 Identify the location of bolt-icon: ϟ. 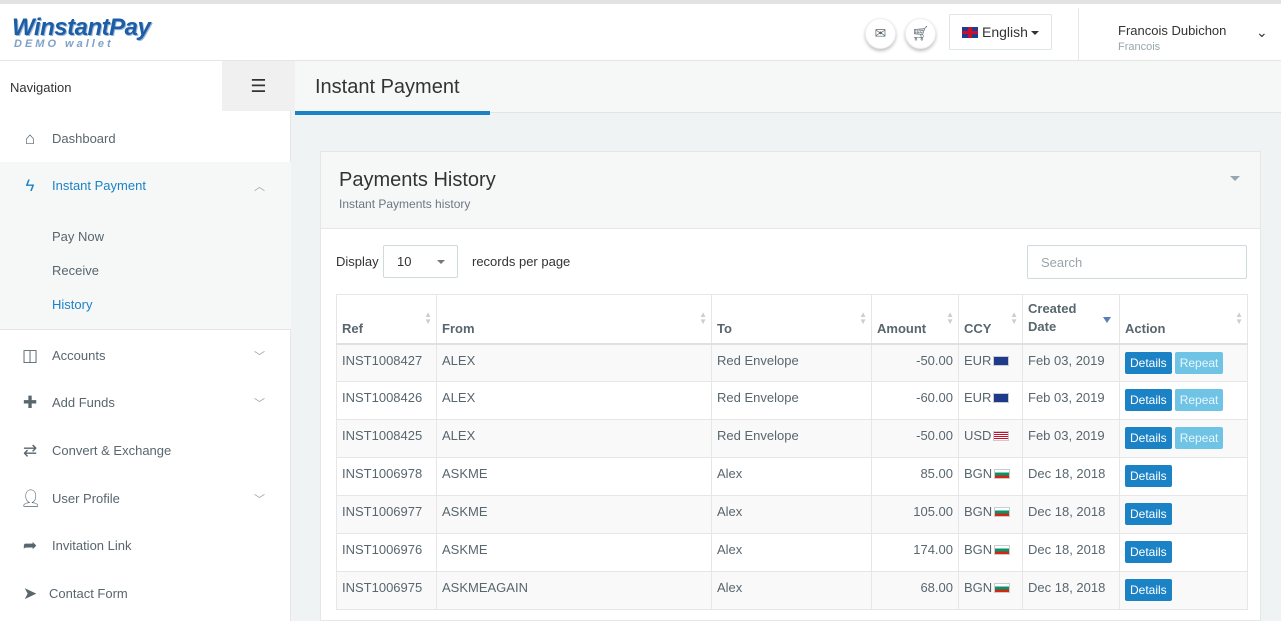
(30, 185).